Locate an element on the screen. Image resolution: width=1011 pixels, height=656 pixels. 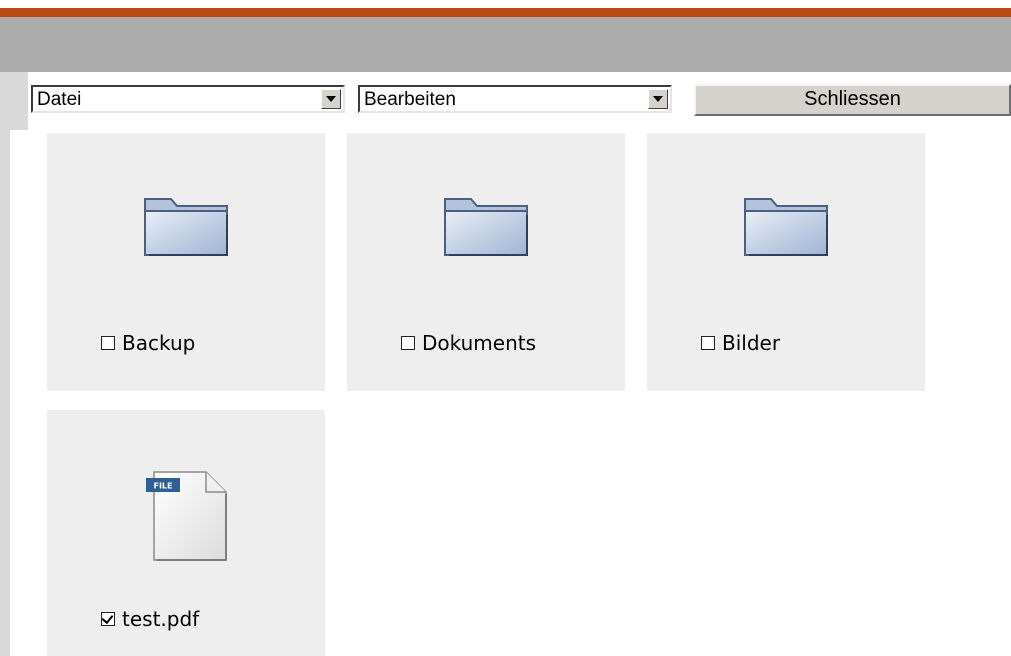
item-label-row: Dokuments is located at coordinates (468, 343).